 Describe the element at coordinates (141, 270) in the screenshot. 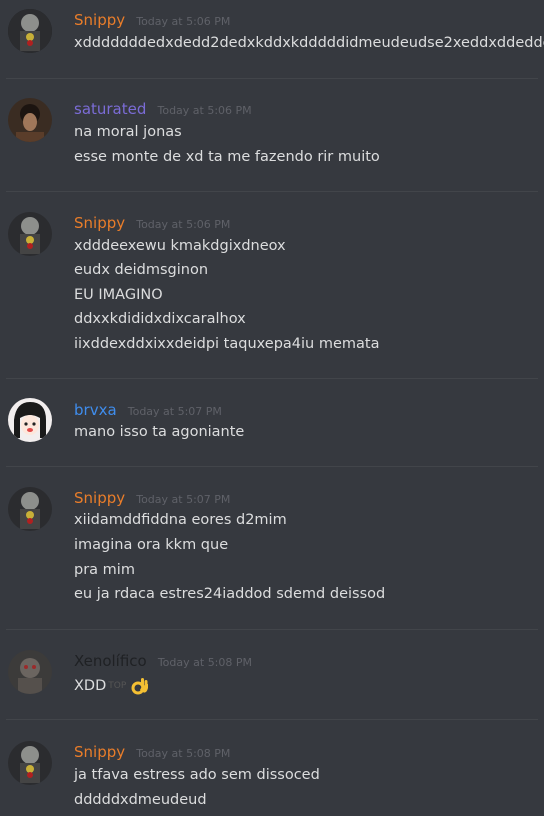

I see `message-text: eudx deidmsginon` at that location.